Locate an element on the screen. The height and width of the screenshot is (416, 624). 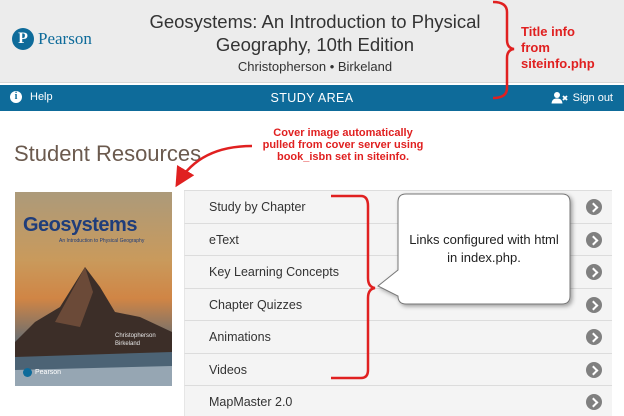
links-callout-text: Links configured with html in index.php. is located at coordinates (484, 248).